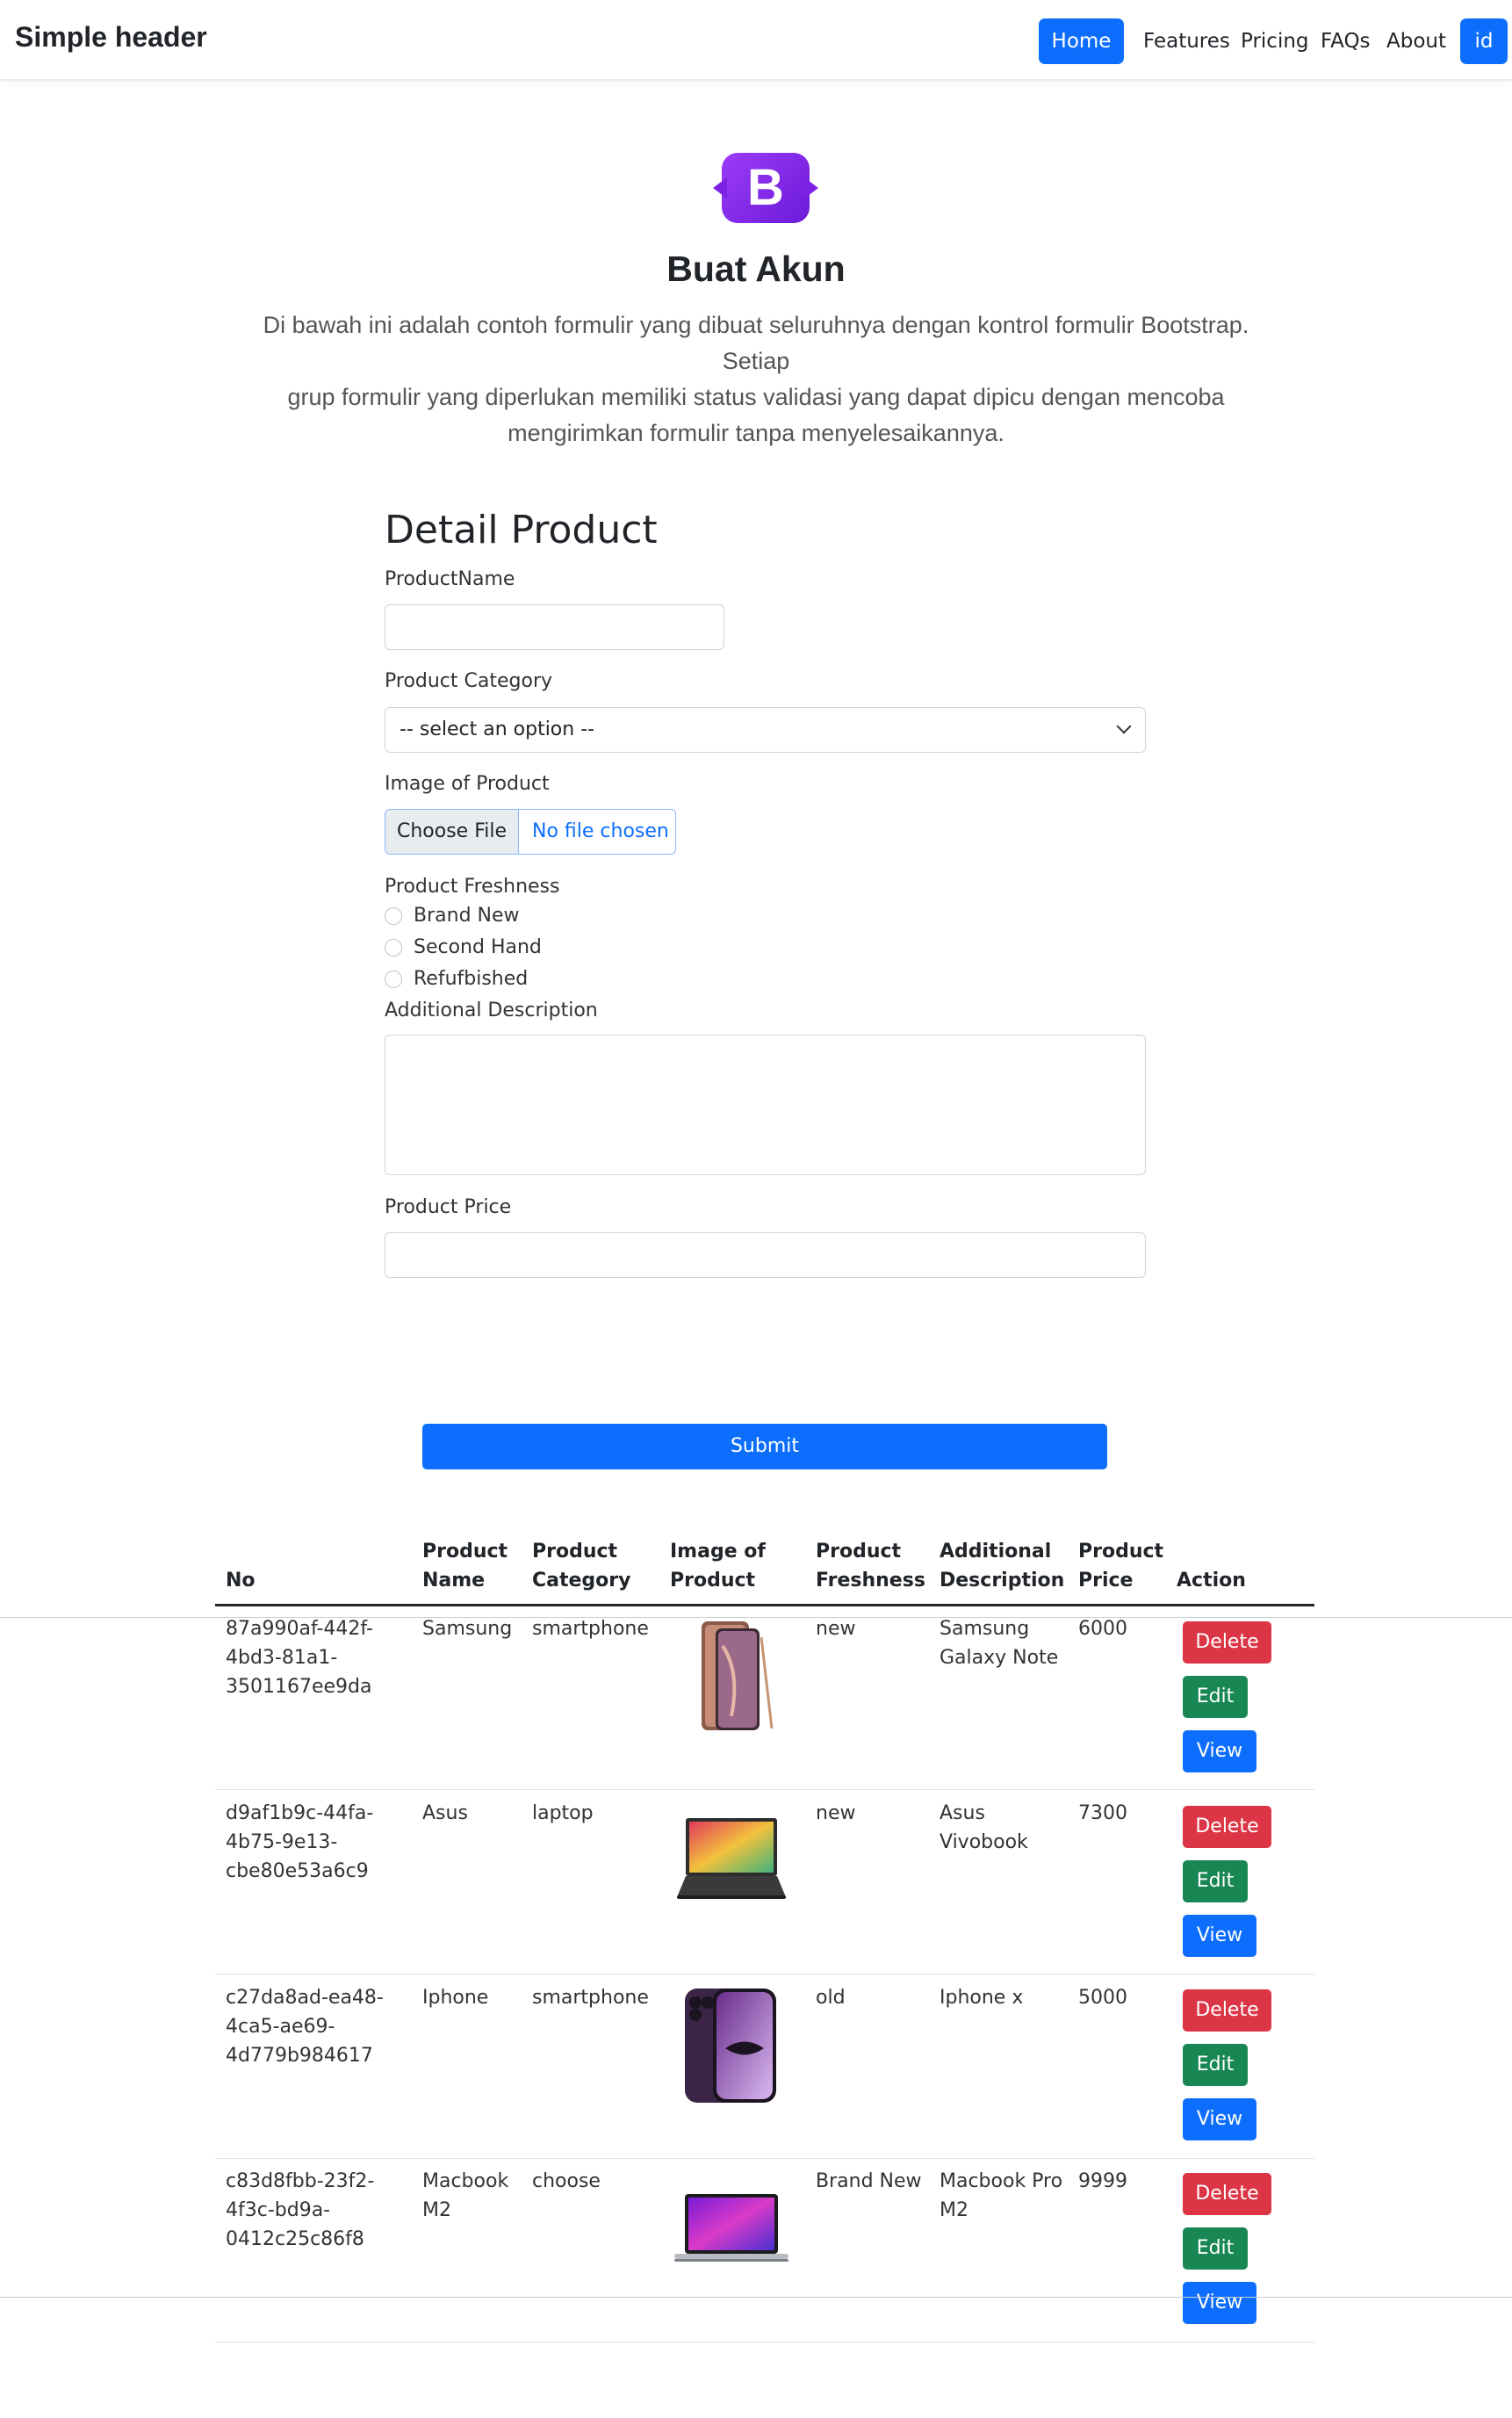 Image resolution: width=1512 pixels, height=2418 pixels. What do you see at coordinates (478, 947) in the screenshot?
I see `radio-second-hand-label: Second Hand` at bounding box center [478, 947].